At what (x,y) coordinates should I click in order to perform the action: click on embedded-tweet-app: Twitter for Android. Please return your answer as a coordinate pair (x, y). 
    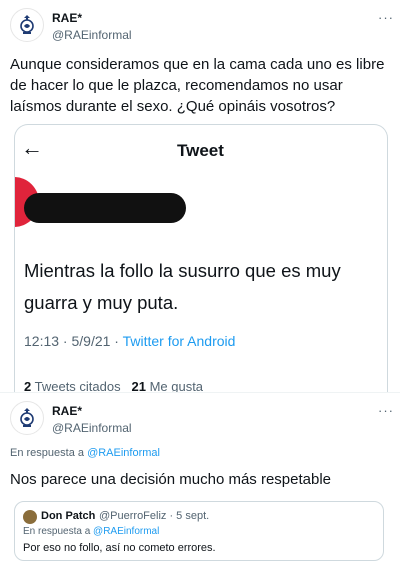
    Looking at the image, I should click on (179, 341).